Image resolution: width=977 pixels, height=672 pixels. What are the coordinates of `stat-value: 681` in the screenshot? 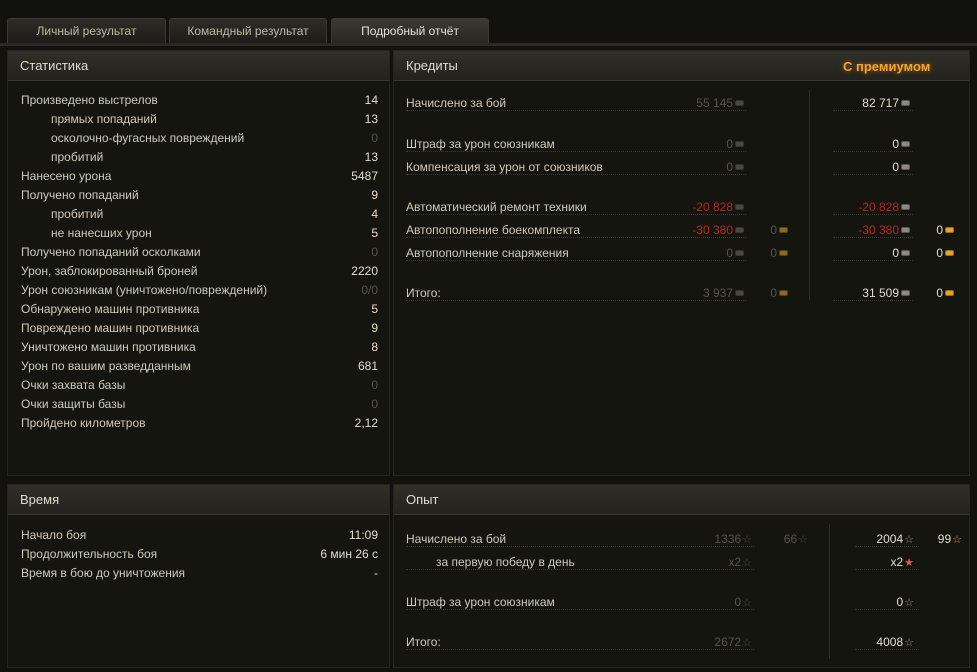 It's located at (367, 365).